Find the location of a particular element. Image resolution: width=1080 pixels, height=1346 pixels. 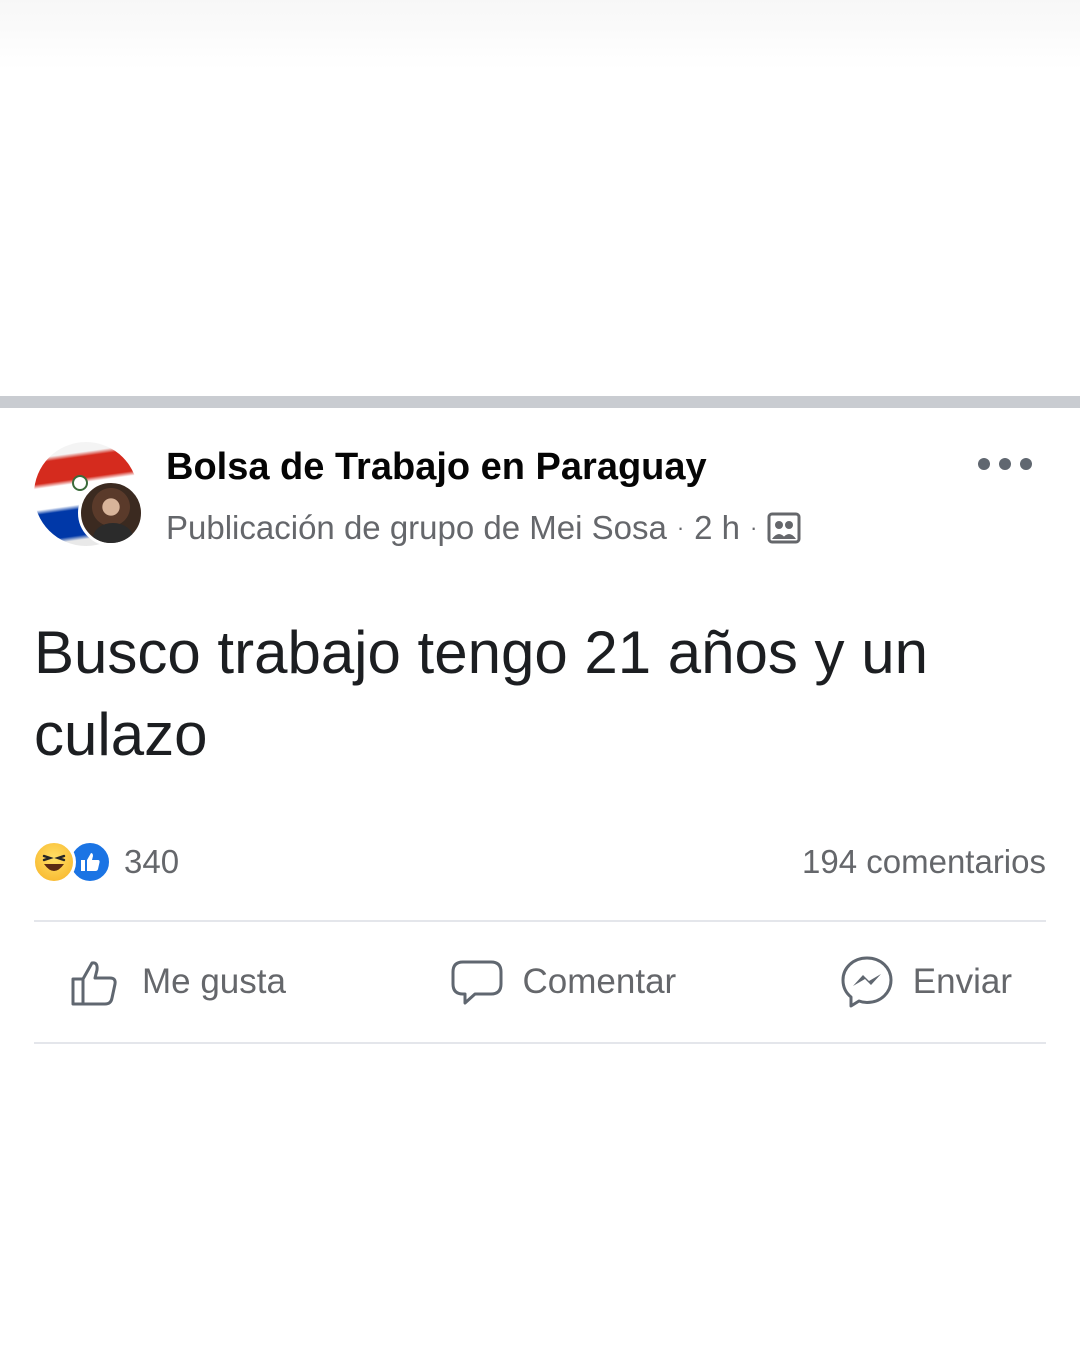

post-actions-bar: Me gusta Comentar Enviar is located at coordinates (540, 982).